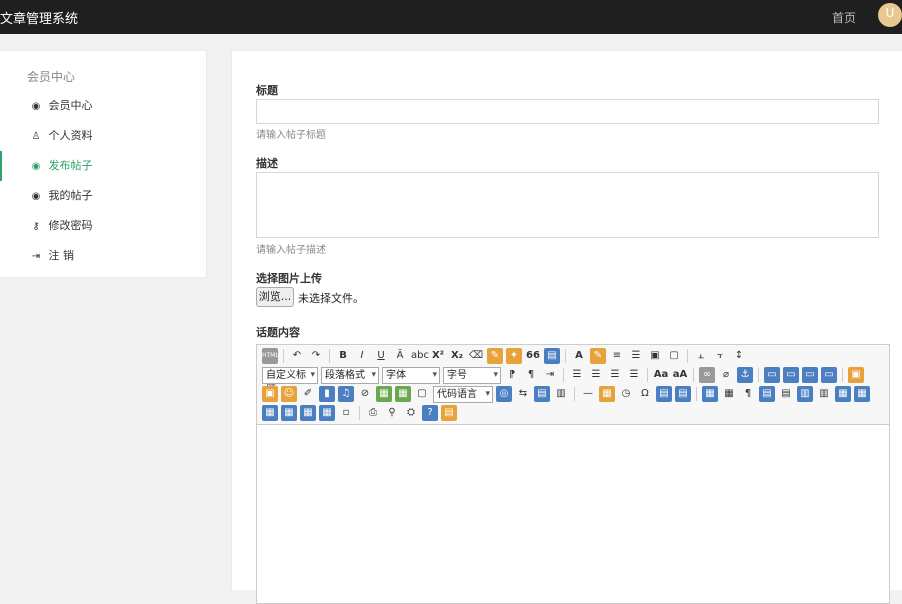  What do you see at coordinates (343, 356) in the screenshot?
I see `bold-button: B` at bounding box center [343, 356].